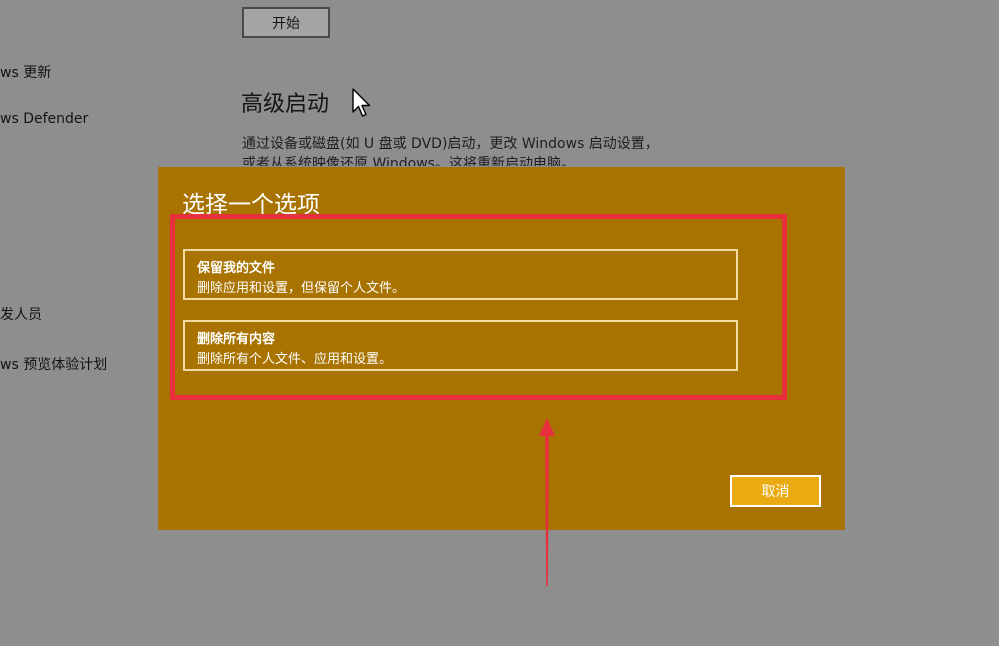 The width and height of the screenshot is (999, 646). I want to click on advanced-startup-heading: 高级启动, so click(285, 104).